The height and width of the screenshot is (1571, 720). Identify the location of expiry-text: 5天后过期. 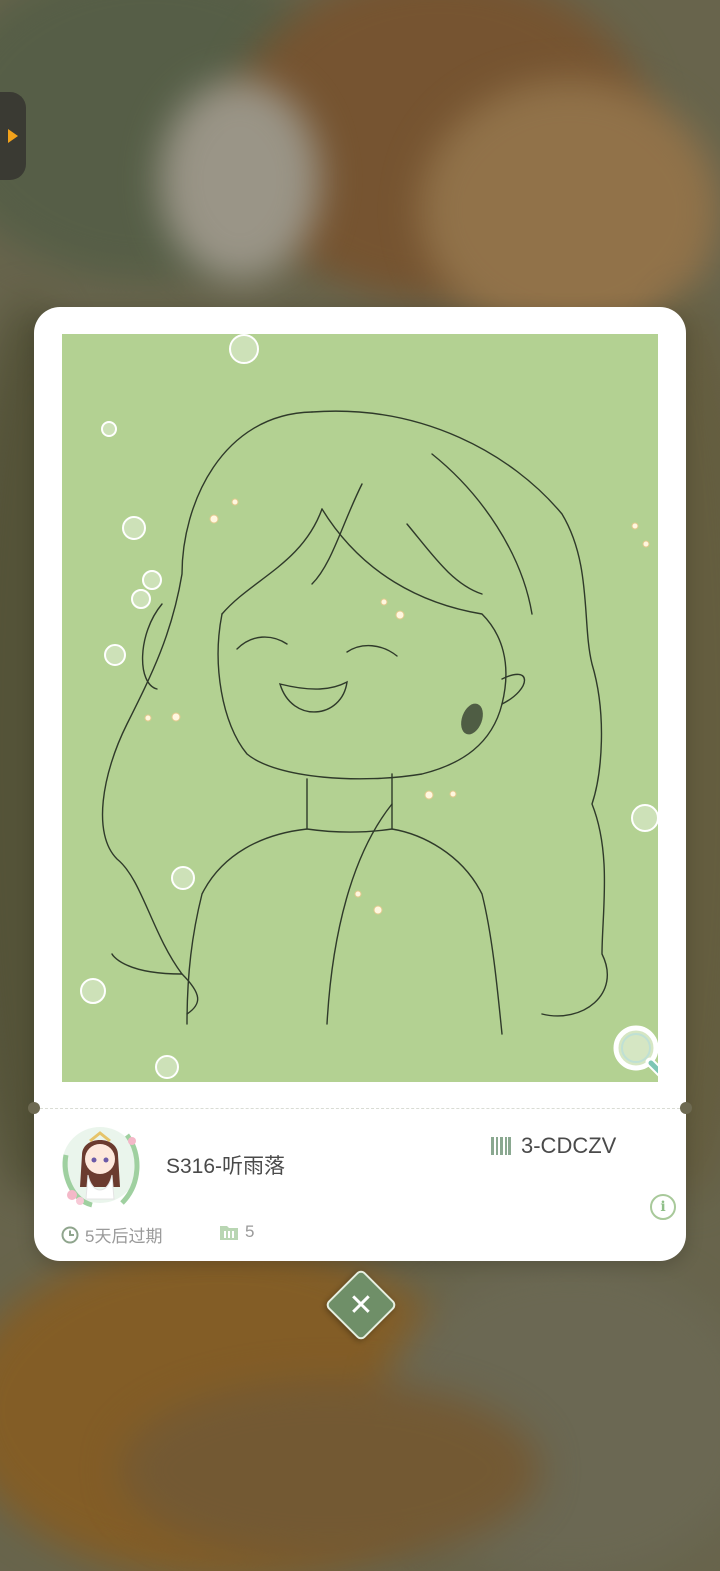
(124, 1236).